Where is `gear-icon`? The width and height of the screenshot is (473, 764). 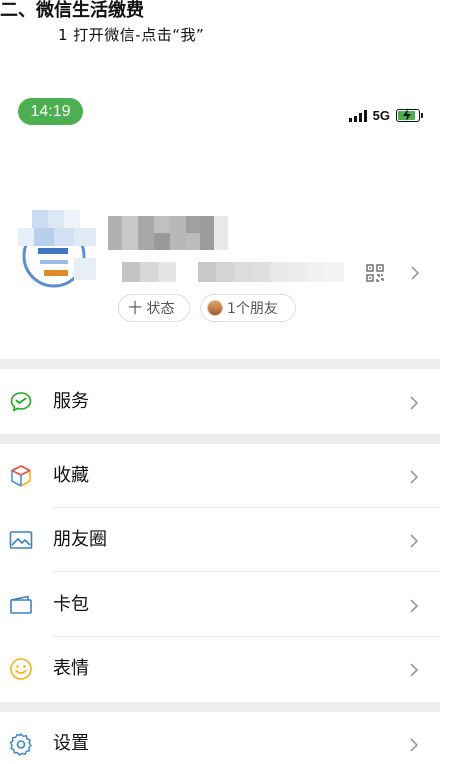
gear-icon is located at coordinates (21, 744).